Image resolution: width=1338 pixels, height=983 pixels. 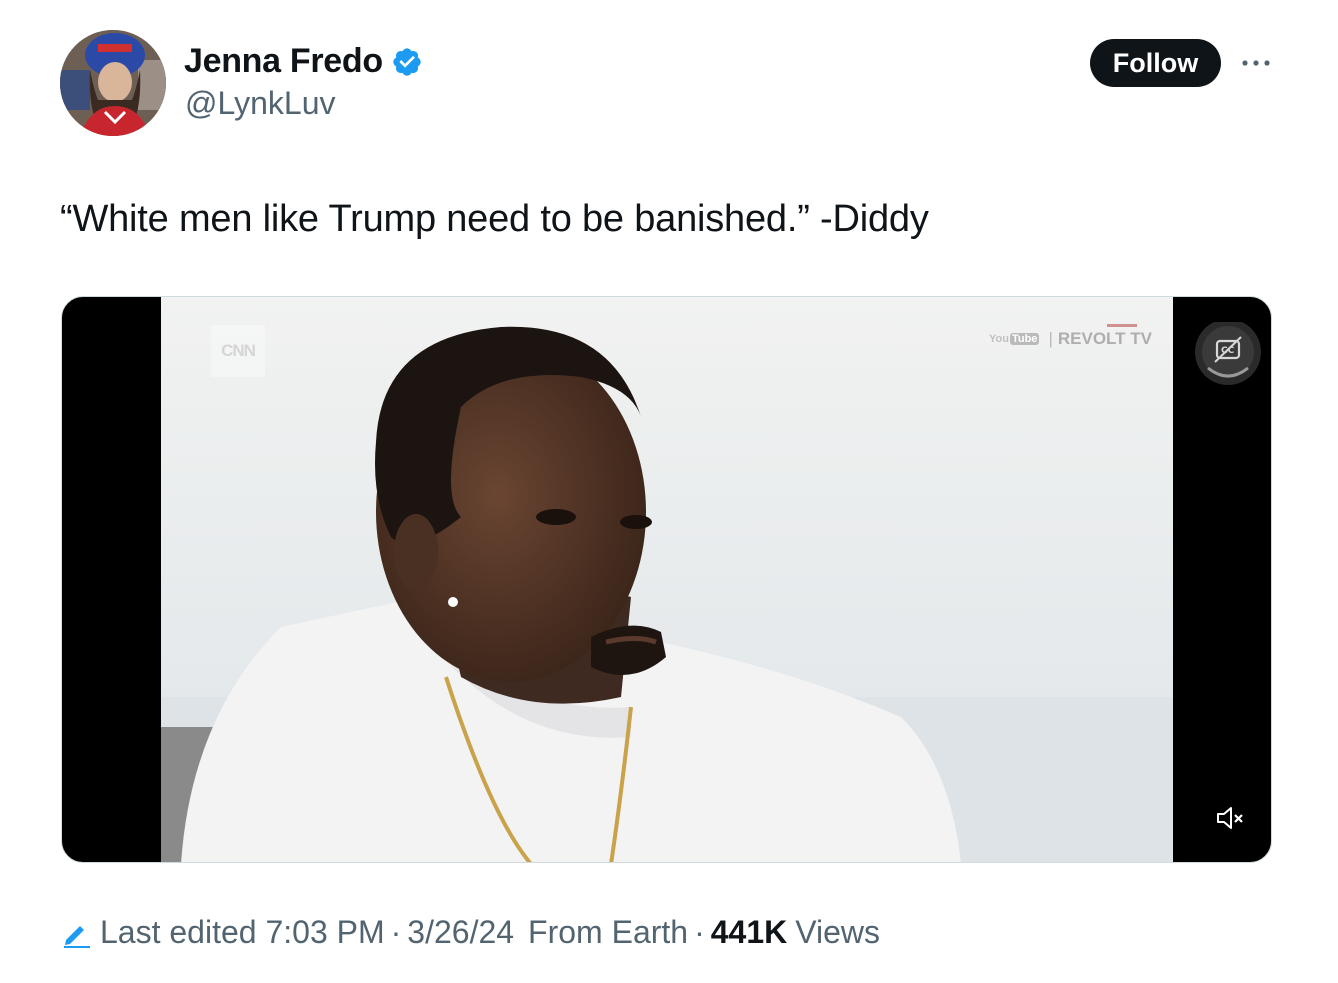 I want to click on mute-button, so click(x=1230, y=820).